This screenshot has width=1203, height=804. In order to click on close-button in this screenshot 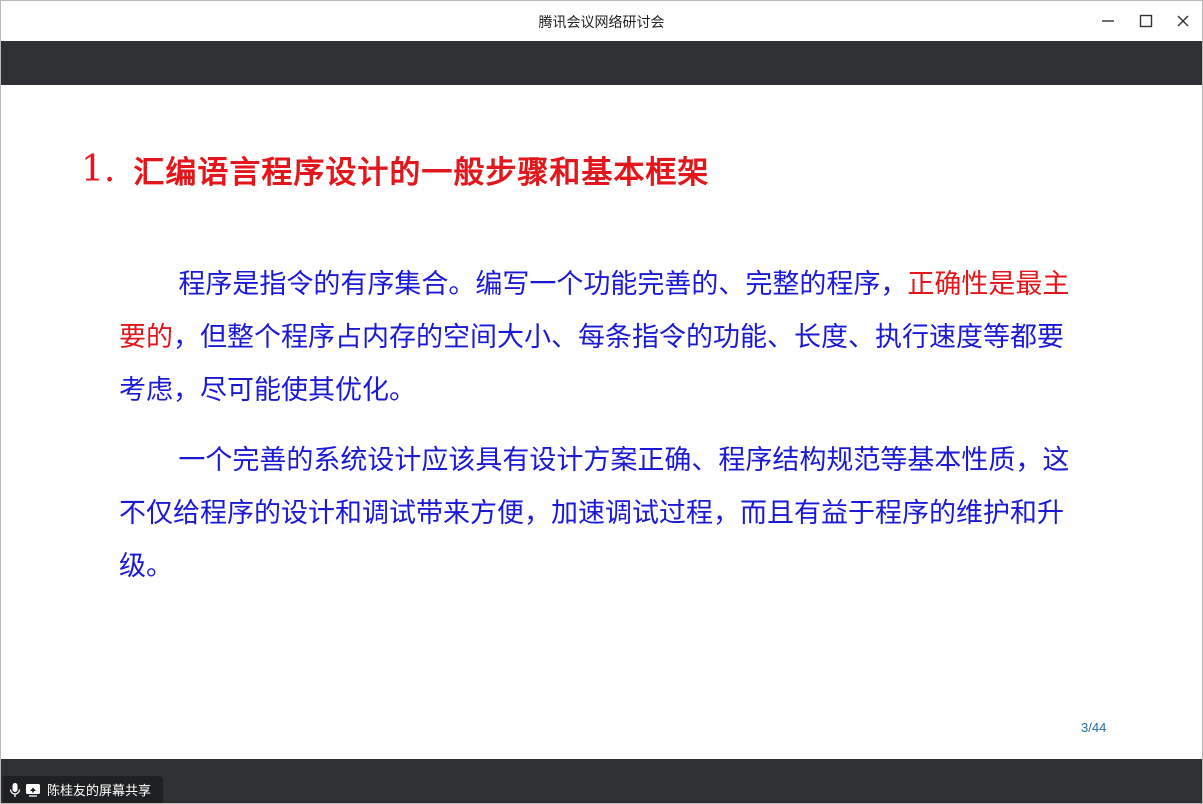, I will do `click(1183, 21)`.